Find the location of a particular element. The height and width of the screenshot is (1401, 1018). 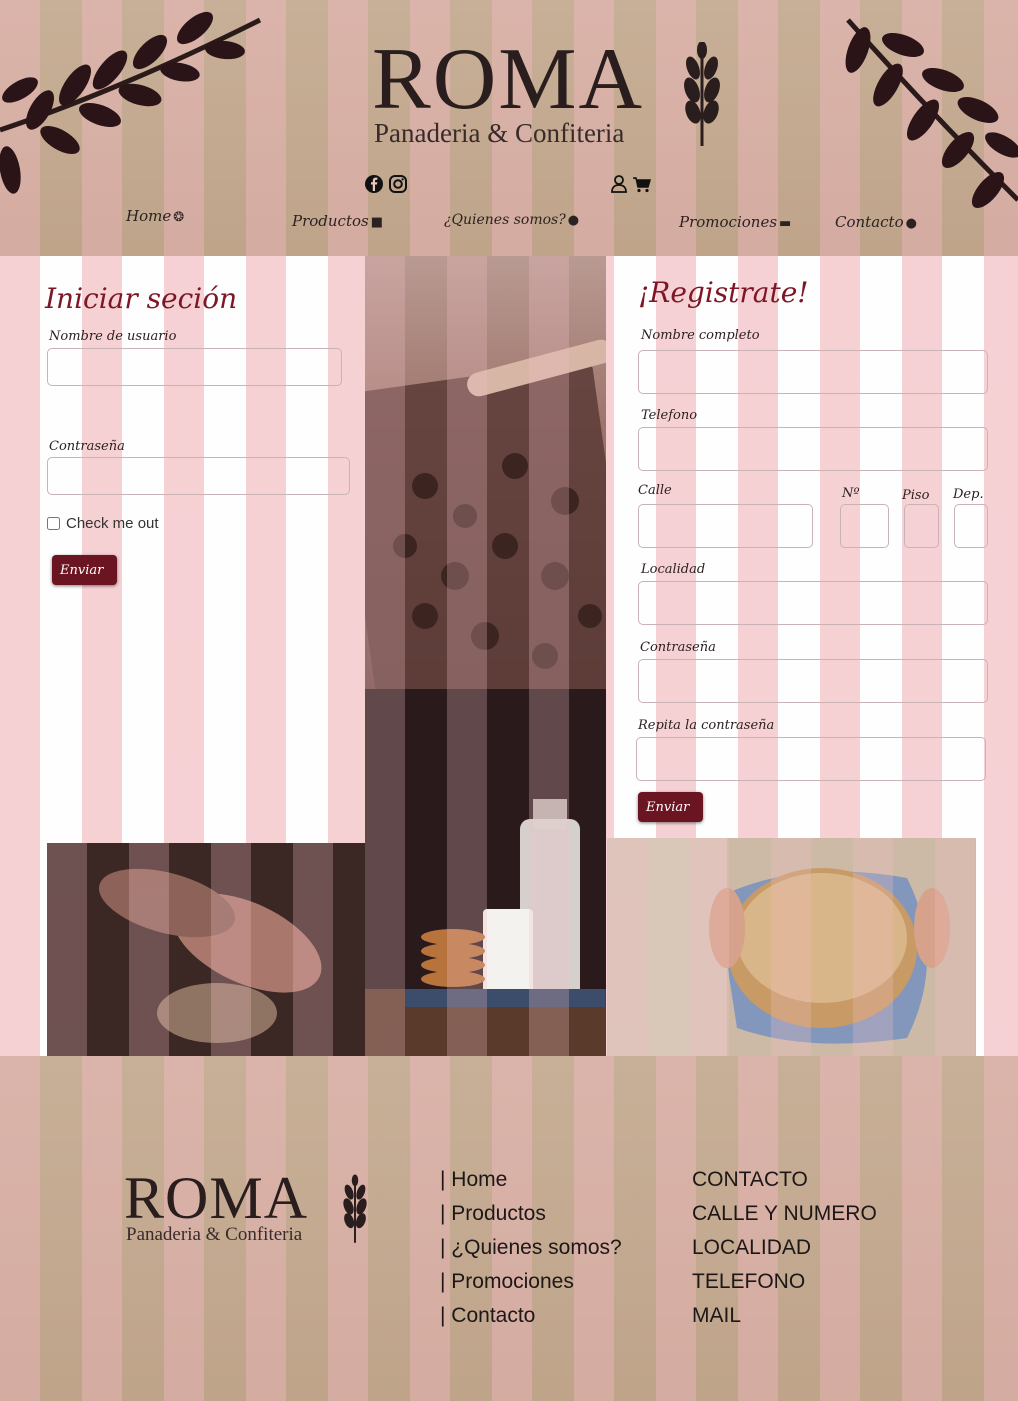

register-submit-button: Enviar is located at coordinates (670, 807).